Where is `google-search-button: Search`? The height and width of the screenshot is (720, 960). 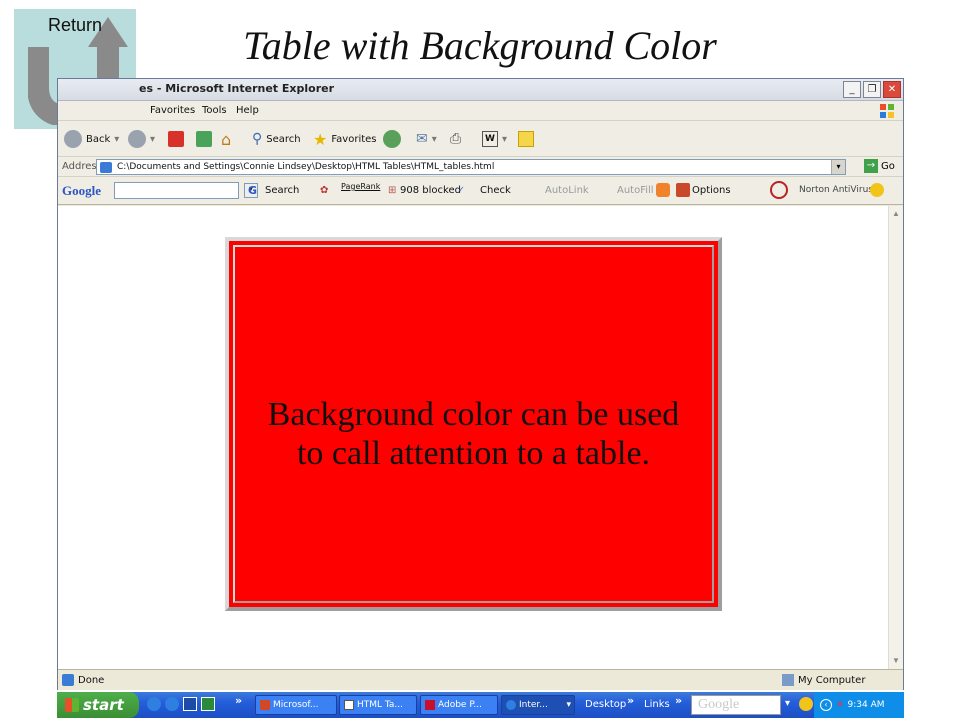 google-search-button: Search is located at coordinates (282, 190).